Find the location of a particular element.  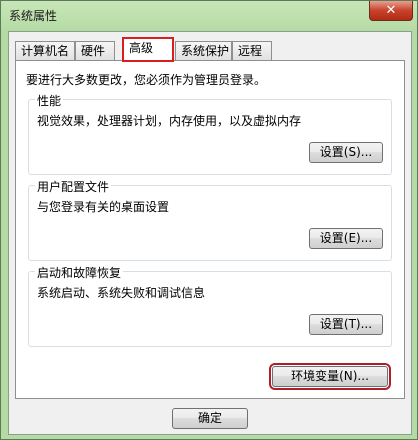

tab-label: 高级 is located at coordinates (141, 48).